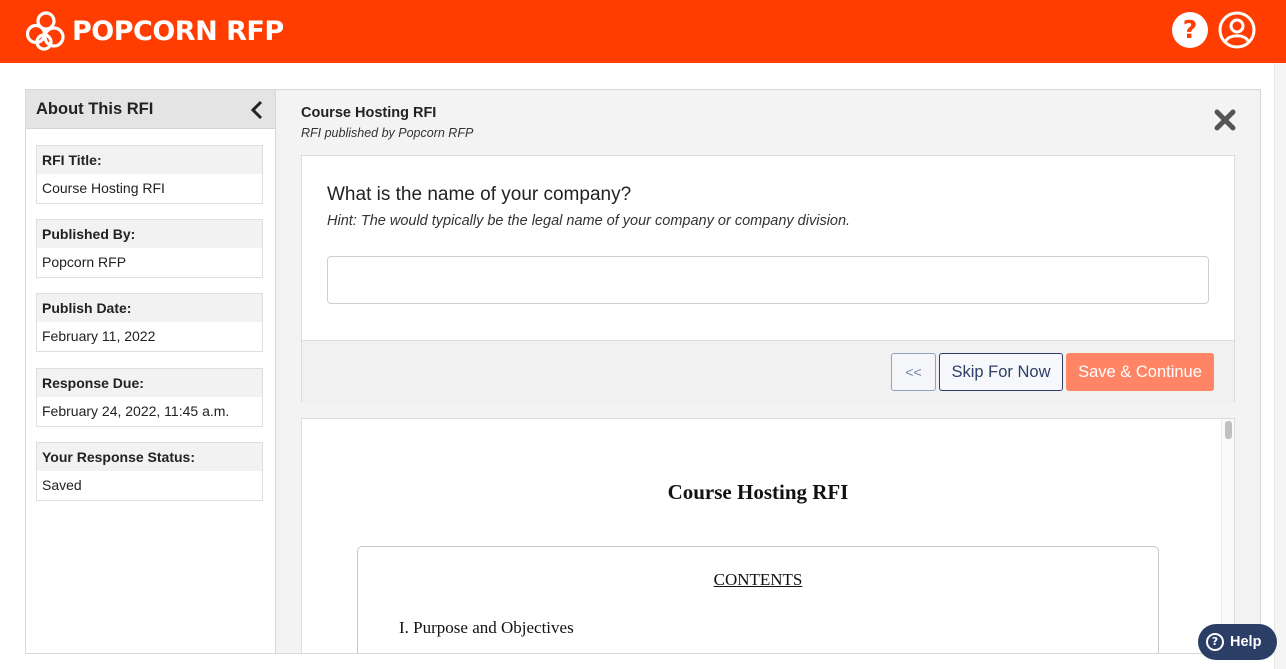 The width and height of the screenshot is (1286, 669). I want to click on rfi-title: Course Hosting RFI, so click(369, 113).